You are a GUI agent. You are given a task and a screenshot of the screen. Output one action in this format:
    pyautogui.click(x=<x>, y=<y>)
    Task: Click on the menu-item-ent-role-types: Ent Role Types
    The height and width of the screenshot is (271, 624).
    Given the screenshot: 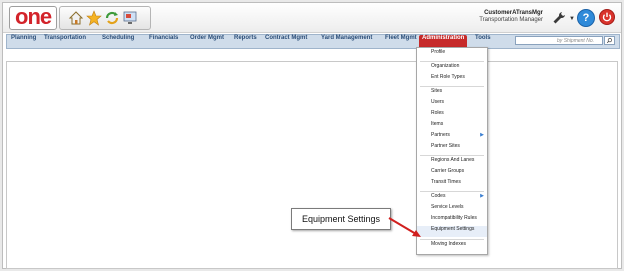 What is the action you would take?
    pyautogui.click(x=452, y=79)
    